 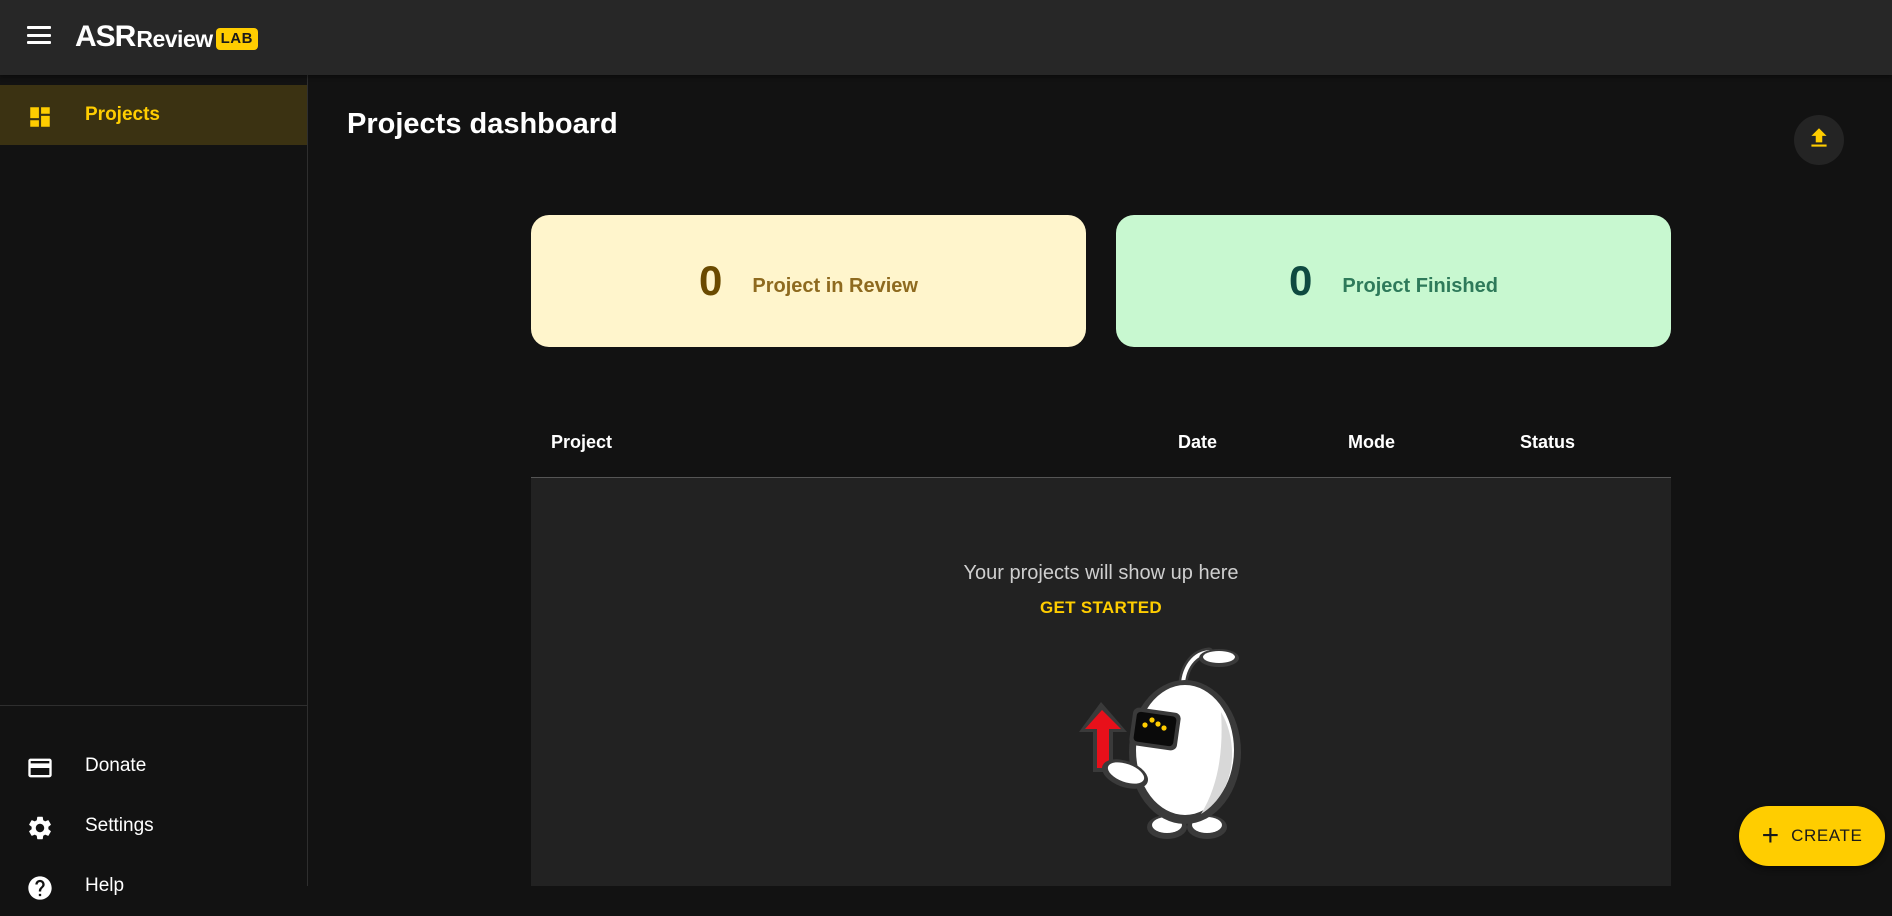 I want to click on sidebar-item-settings: Settings, so click(x=153, y=826).